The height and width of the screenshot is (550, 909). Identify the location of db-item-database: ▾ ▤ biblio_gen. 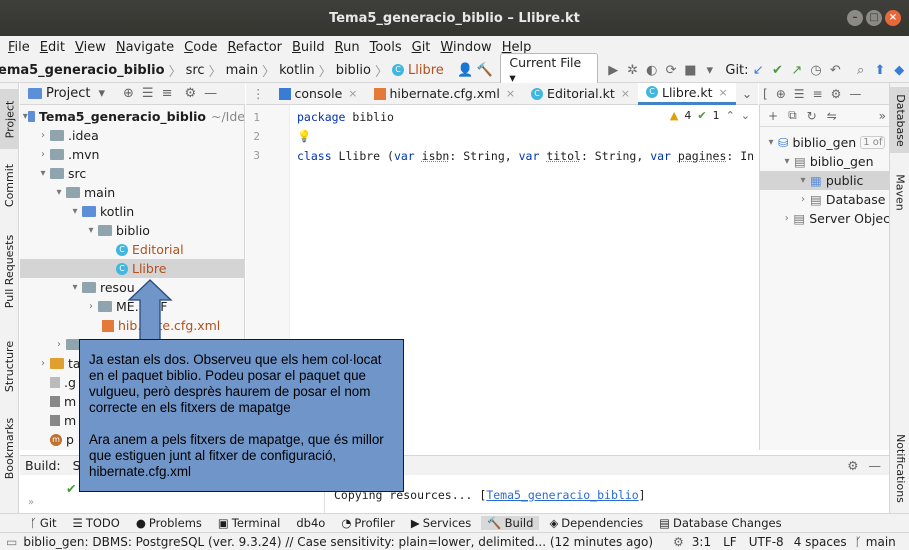
(824, 161).